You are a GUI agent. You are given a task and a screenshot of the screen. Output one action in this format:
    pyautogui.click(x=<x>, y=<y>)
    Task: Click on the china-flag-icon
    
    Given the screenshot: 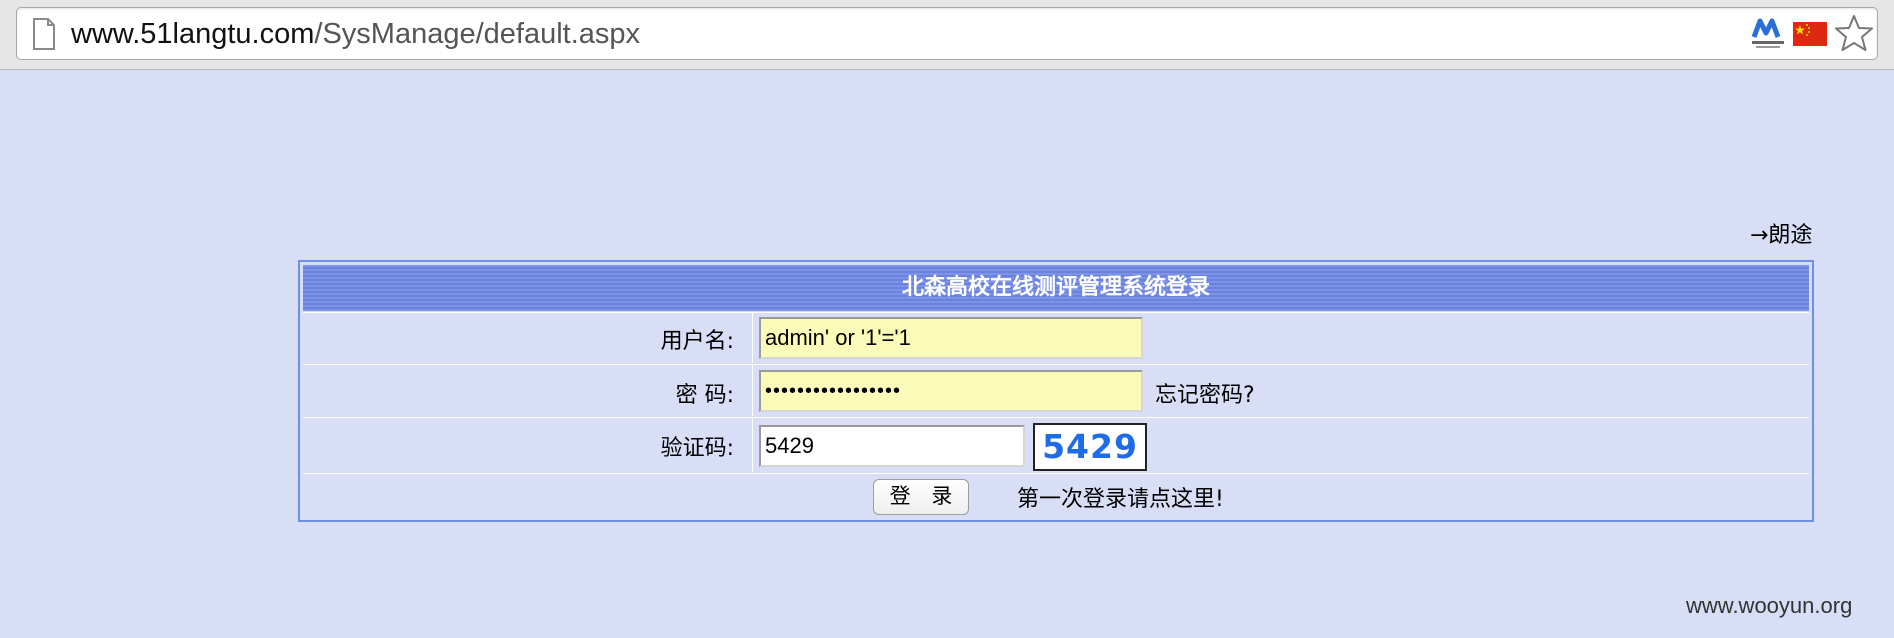 What is the action you would take?
    pyautogui.click(x=1810, y=34)
    